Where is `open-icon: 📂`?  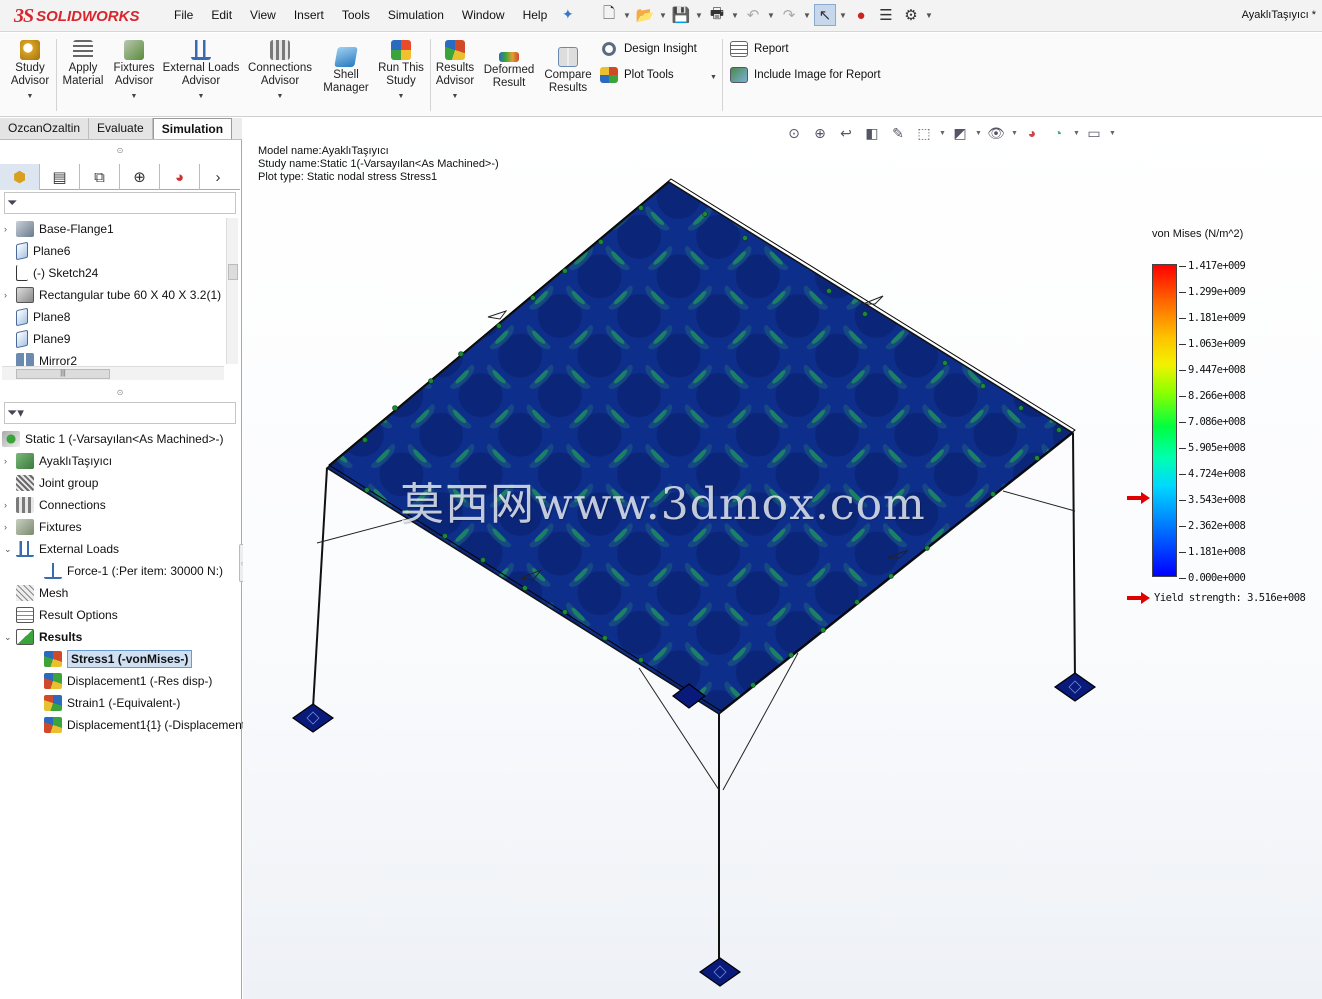 open-icon: 📂 is located at coordinates (645, 15).